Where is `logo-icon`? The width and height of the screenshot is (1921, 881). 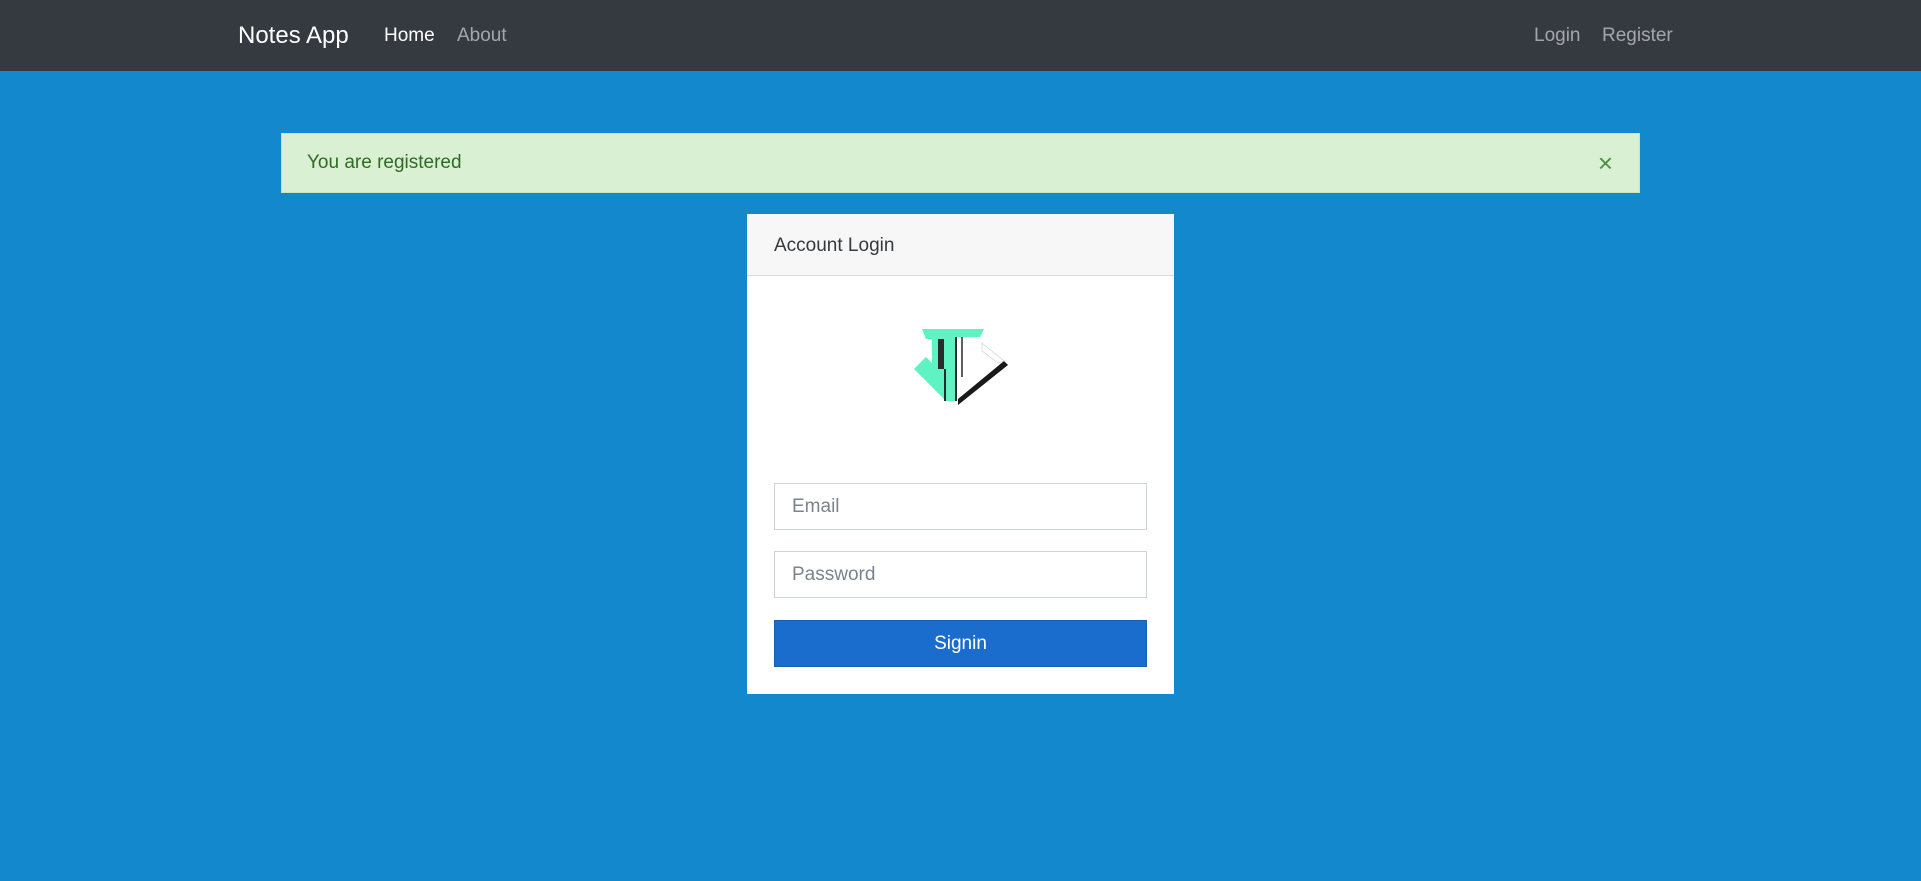
logo-icon is located at coordinates (961, 367).